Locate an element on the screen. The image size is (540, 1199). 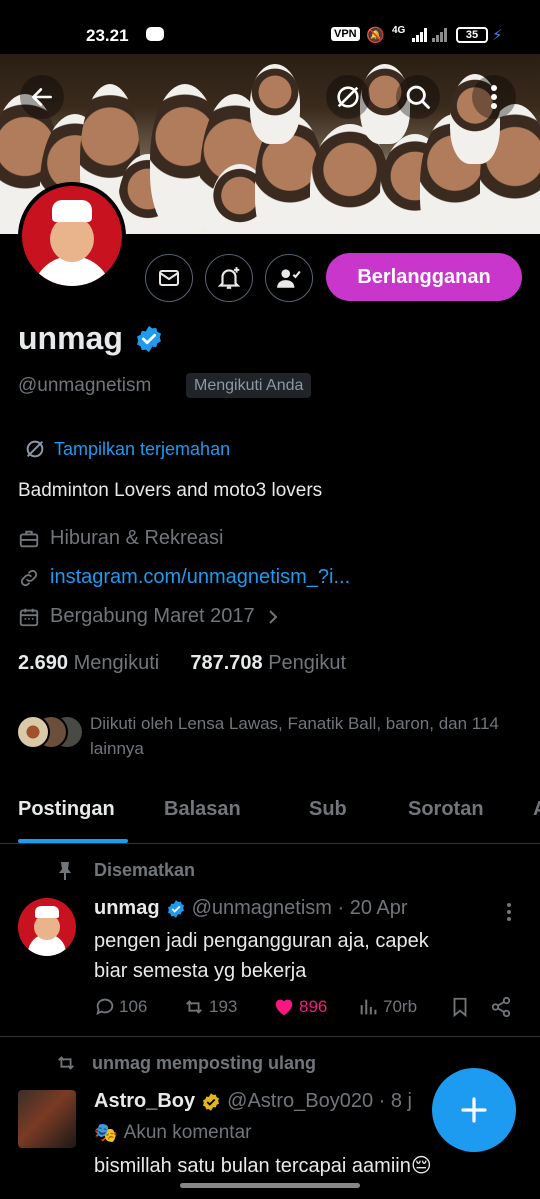
repost-author-name: Astro_Boy is located at coordinates (144, 1101).